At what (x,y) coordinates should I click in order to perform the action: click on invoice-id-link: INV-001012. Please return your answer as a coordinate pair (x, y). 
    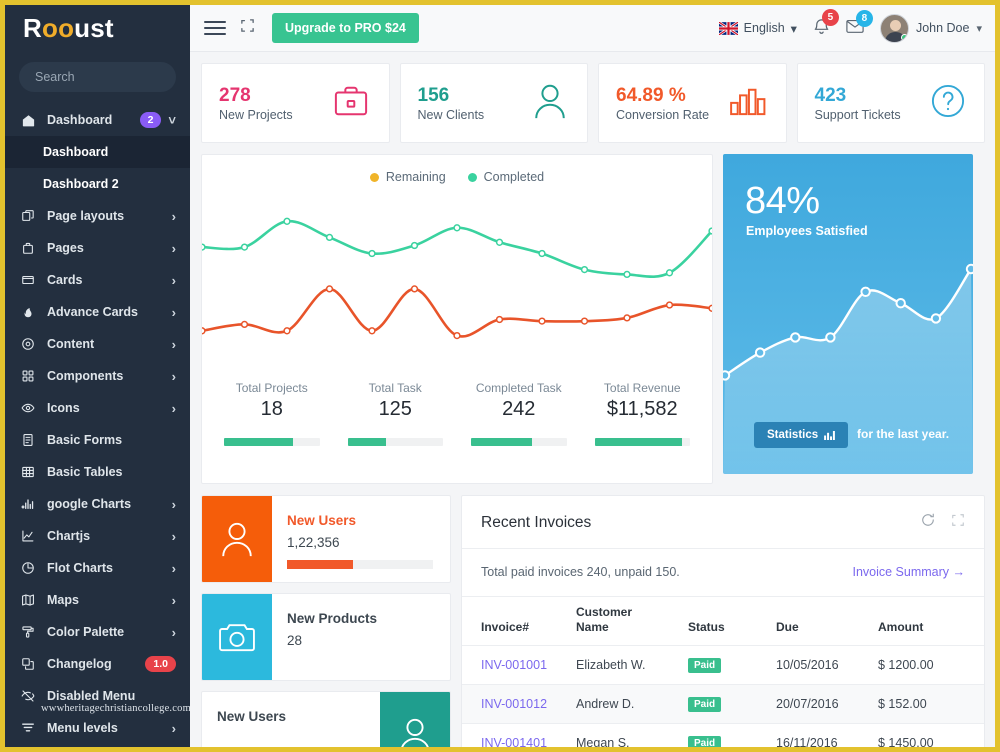
    Looking at the image, I should click on (516, 704).